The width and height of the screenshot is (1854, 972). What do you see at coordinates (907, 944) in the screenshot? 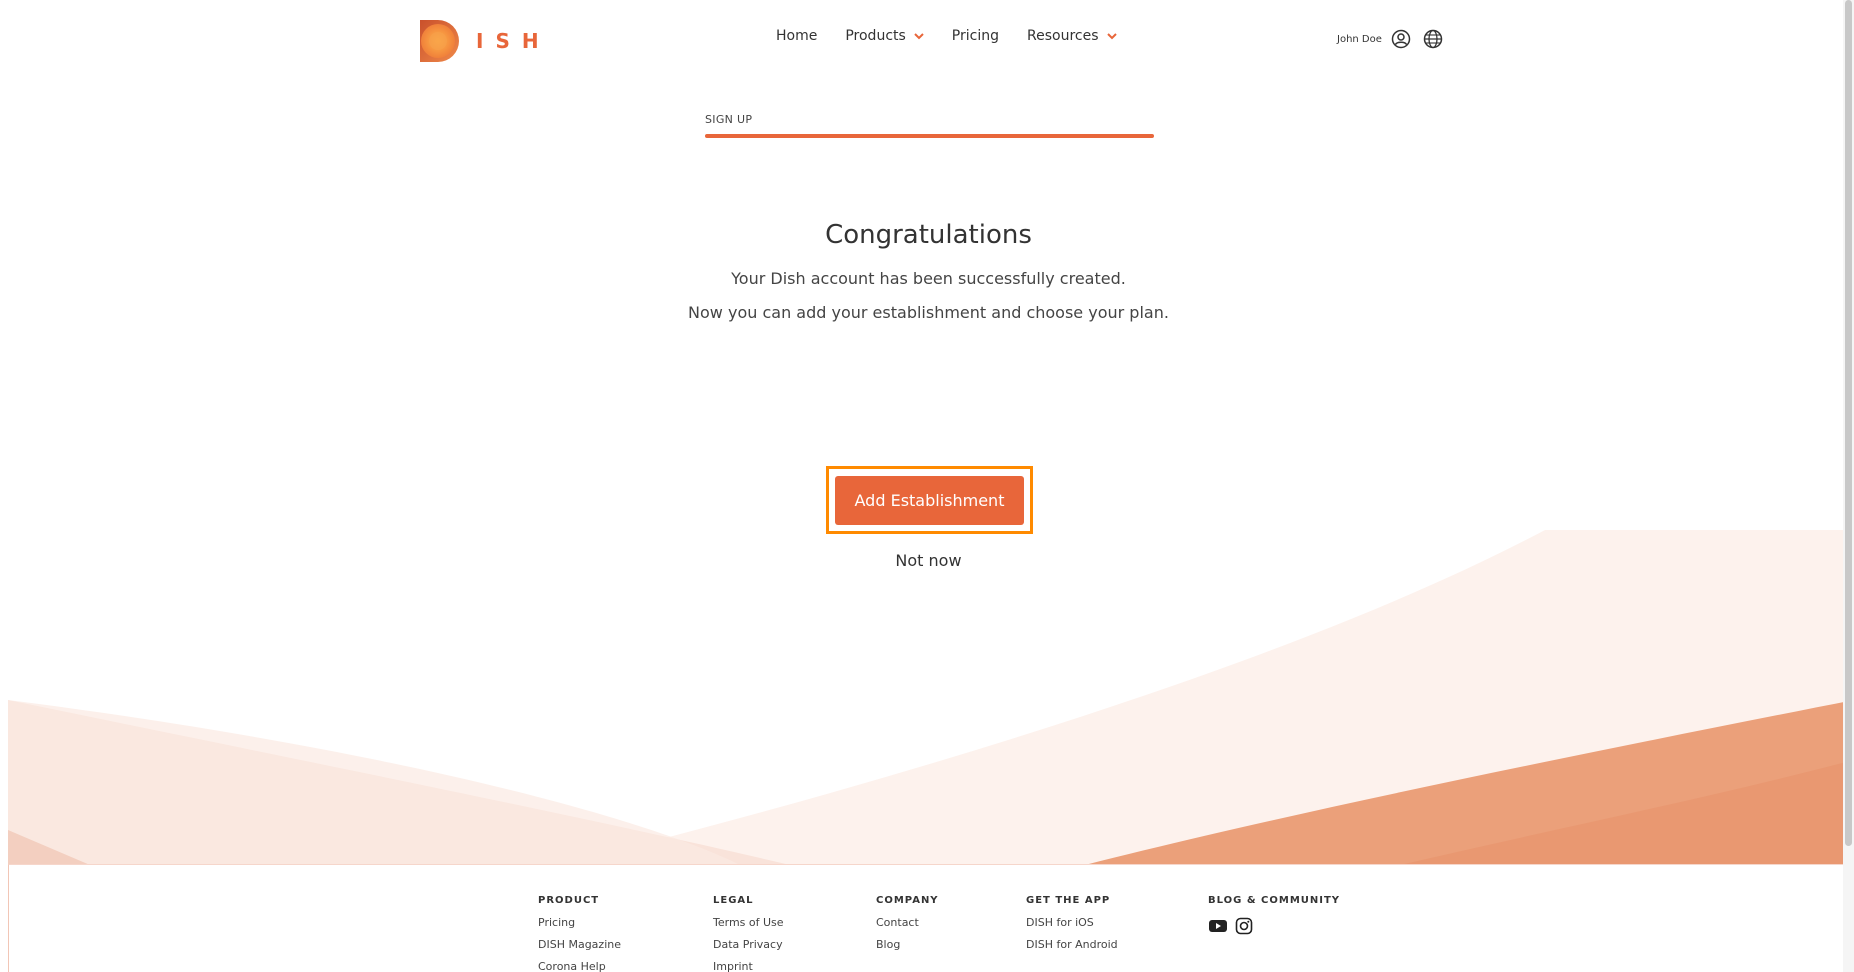
I see `footer-link-blog: Blog` at bounding box center [907, 944].